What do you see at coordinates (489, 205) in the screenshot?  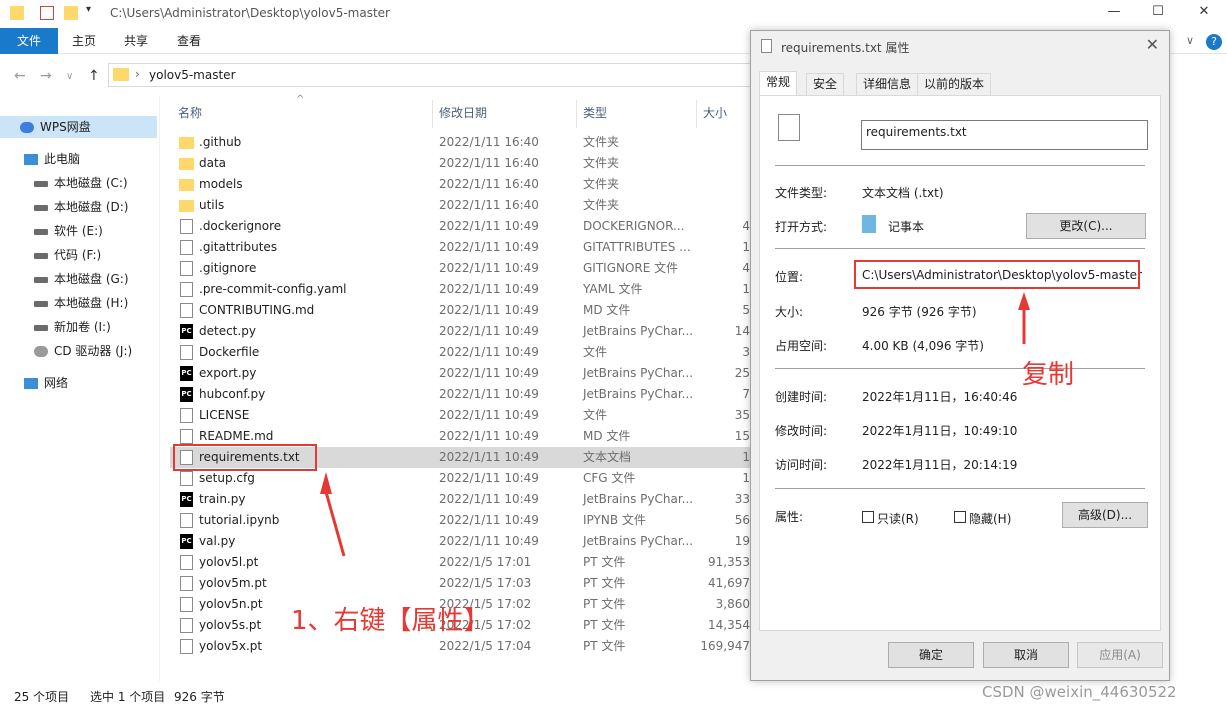 I see `file-date: 2022/1/11 16:40` at bounding box center [489, 205].